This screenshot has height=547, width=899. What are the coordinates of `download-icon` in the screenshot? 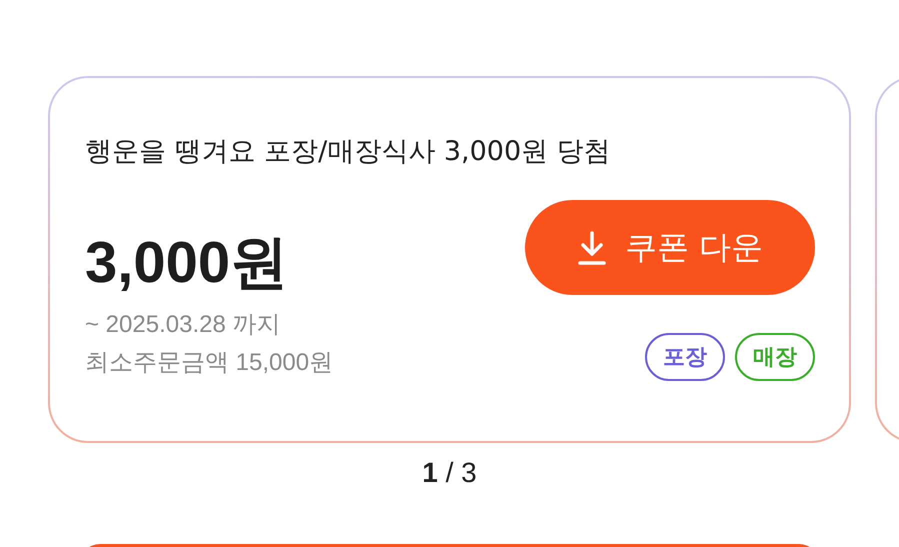 It's located at (591, 247).